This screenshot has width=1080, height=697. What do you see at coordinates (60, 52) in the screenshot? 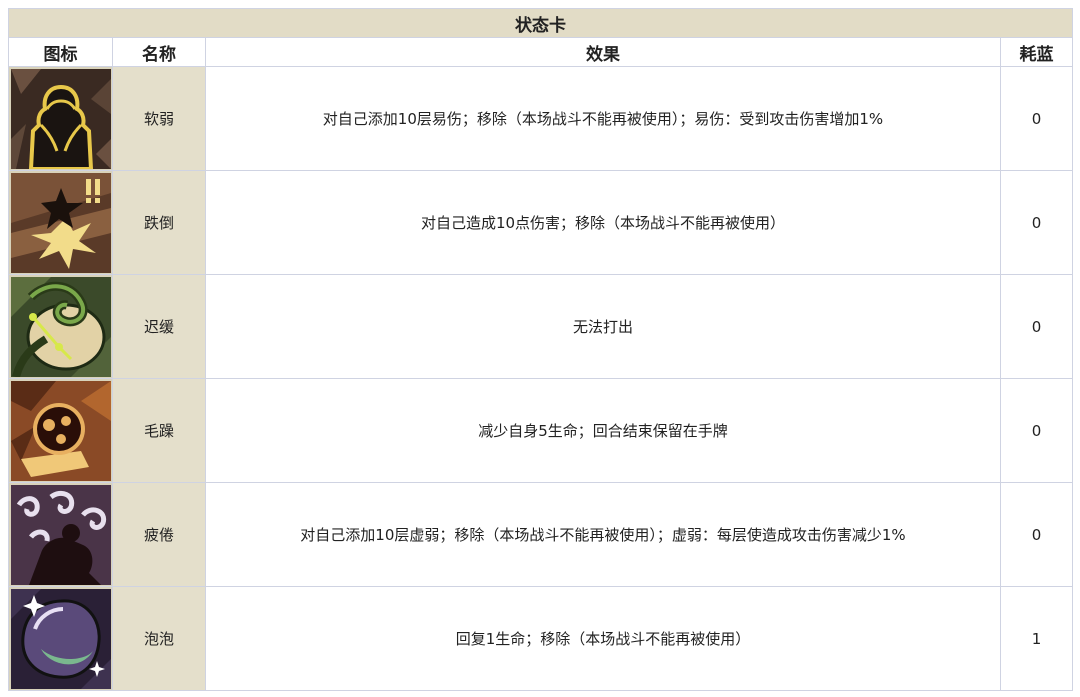
I see `header-icon: 图标` at bounding box center [60, 52].